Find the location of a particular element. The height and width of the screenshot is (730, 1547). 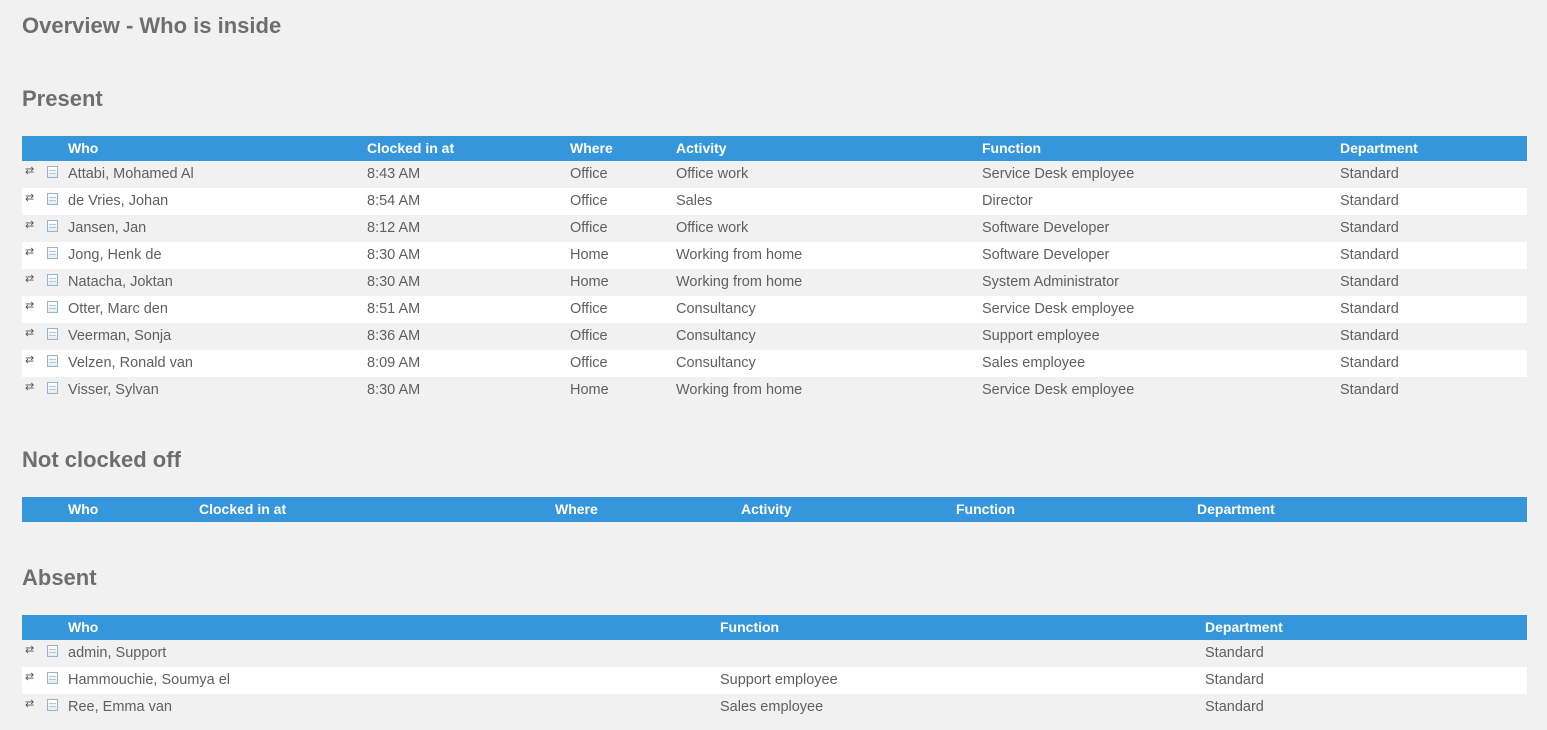

cell-who: admin, Support is located at coordinates (117, 653).